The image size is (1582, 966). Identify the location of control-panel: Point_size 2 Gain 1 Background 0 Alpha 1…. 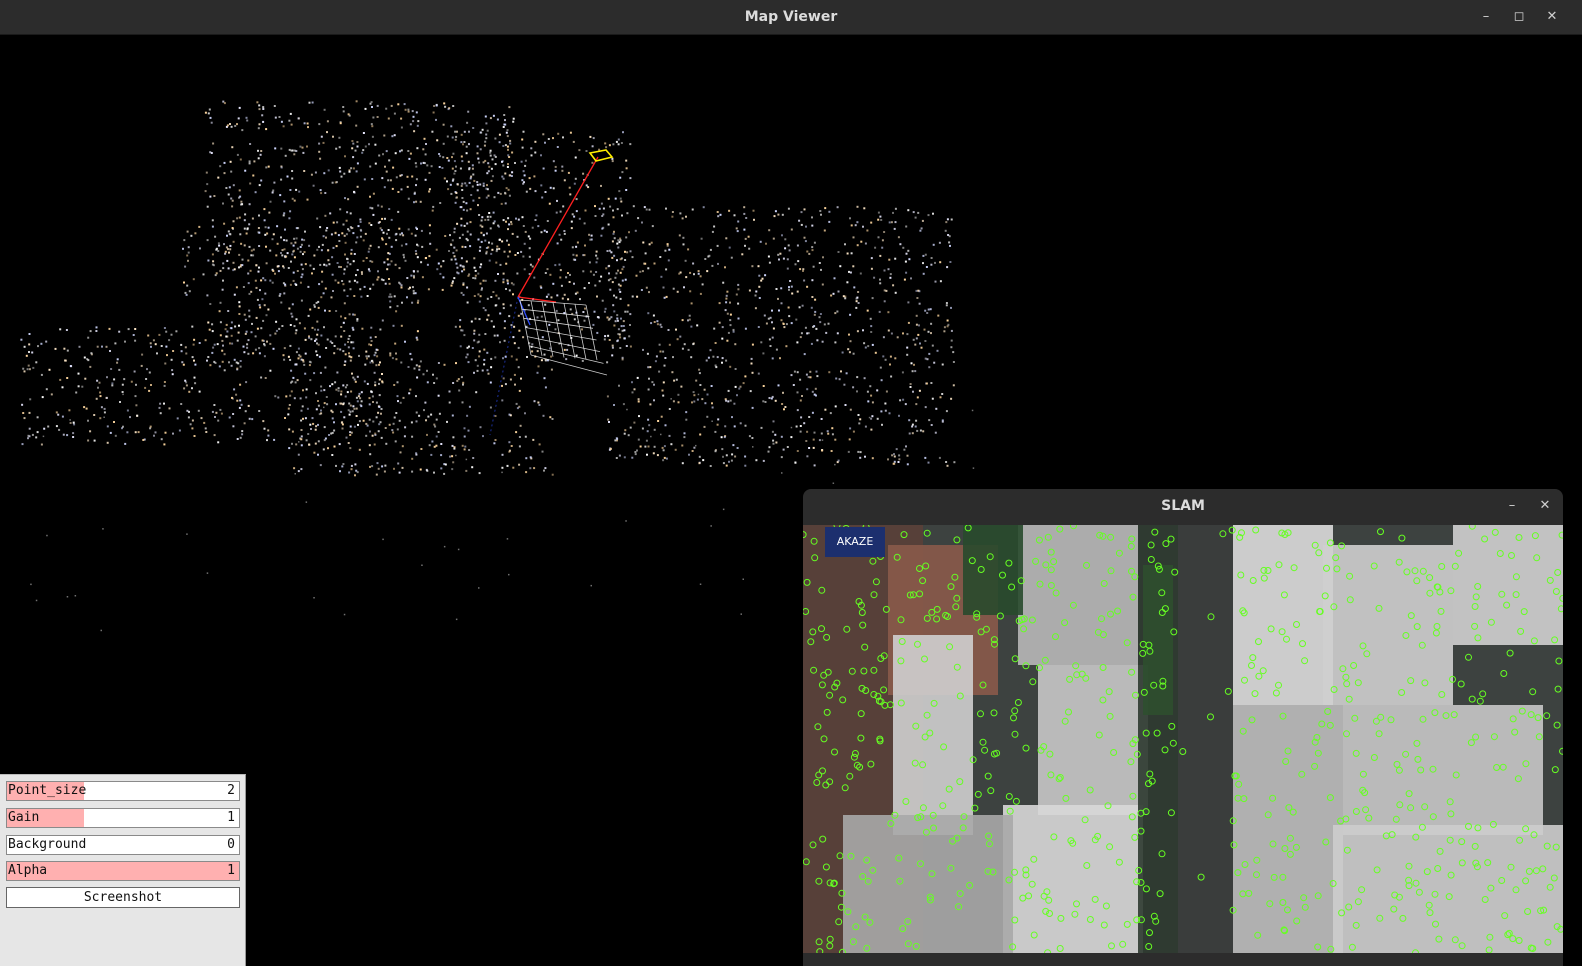
(123, 870).